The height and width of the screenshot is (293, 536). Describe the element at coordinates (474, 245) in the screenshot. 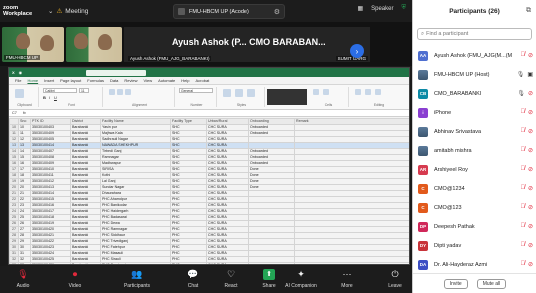

I see `participant-row: DY Dipti yadav 🎙̸ ⊘` at that location.